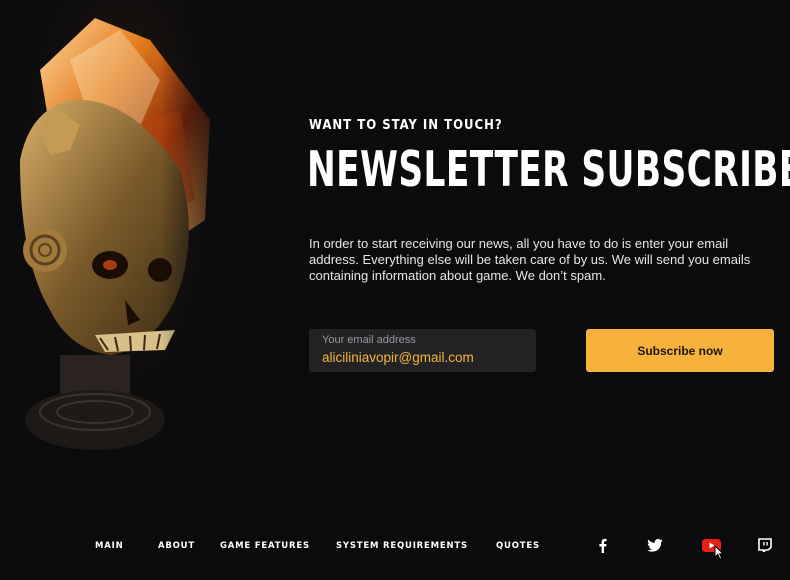  Describe the element at coordinates (176, 546) in the screenshot. I see `nav-link-about: ABOUT` at that location.